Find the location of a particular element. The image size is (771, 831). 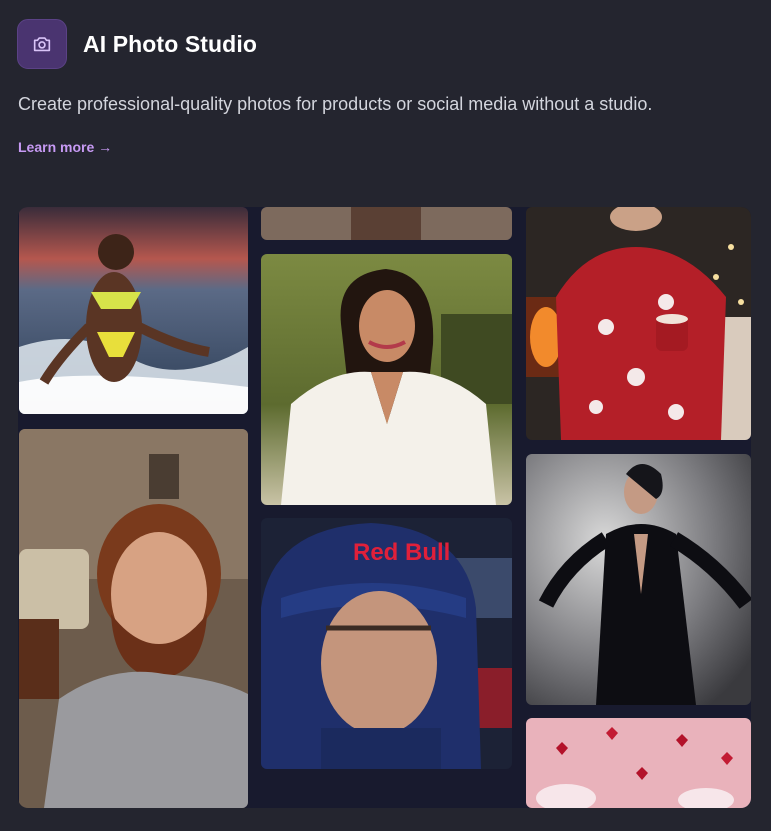

valentine-hearts-photo is located at coordinates (638, 763).